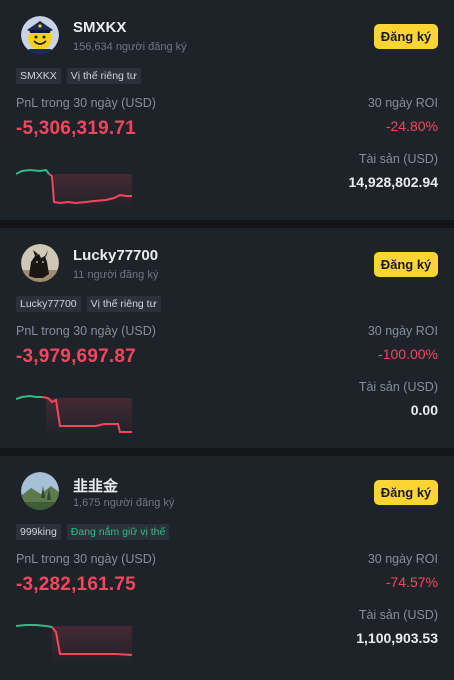  What do you see at coordinates (411, 126) in the screenshot?
I see `roi-value: -24.80%` at bounding box center [411, 126].